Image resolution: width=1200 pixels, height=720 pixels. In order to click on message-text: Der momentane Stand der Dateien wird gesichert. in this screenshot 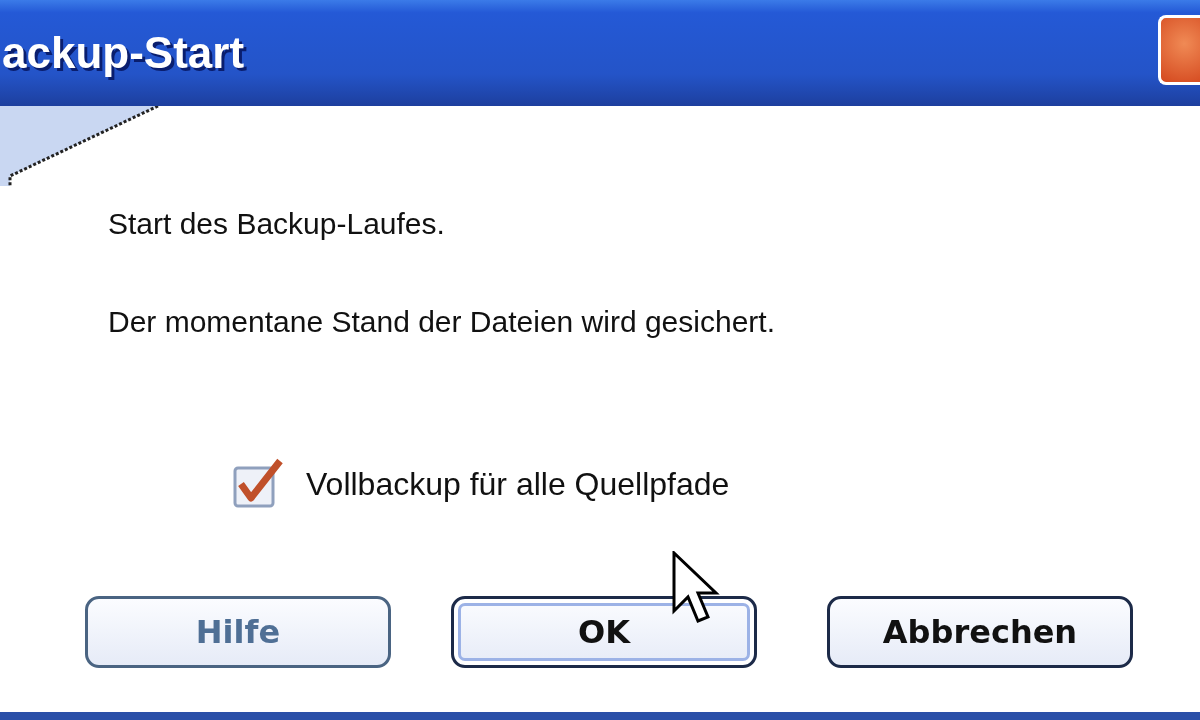, I will do `click(442, 322)`.